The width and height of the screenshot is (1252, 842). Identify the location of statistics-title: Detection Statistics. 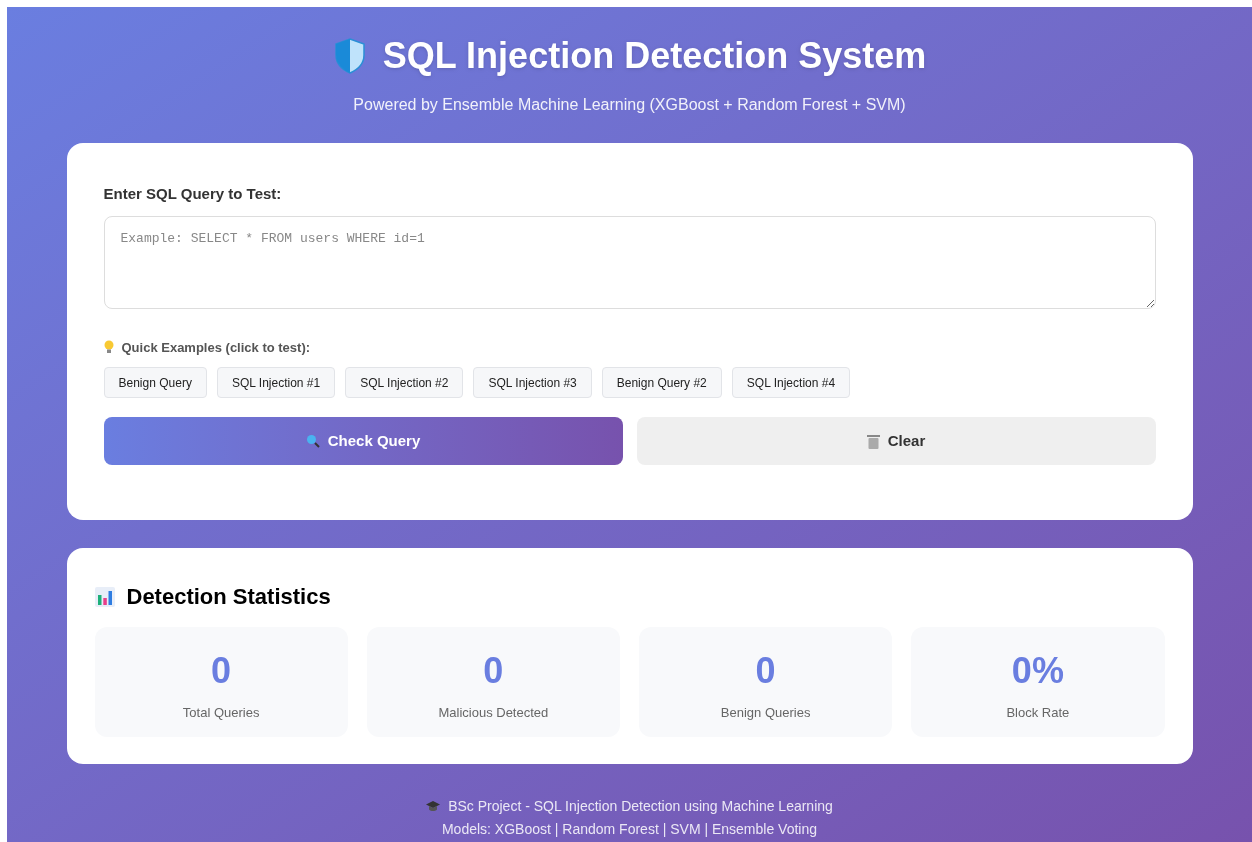
(228, 597).